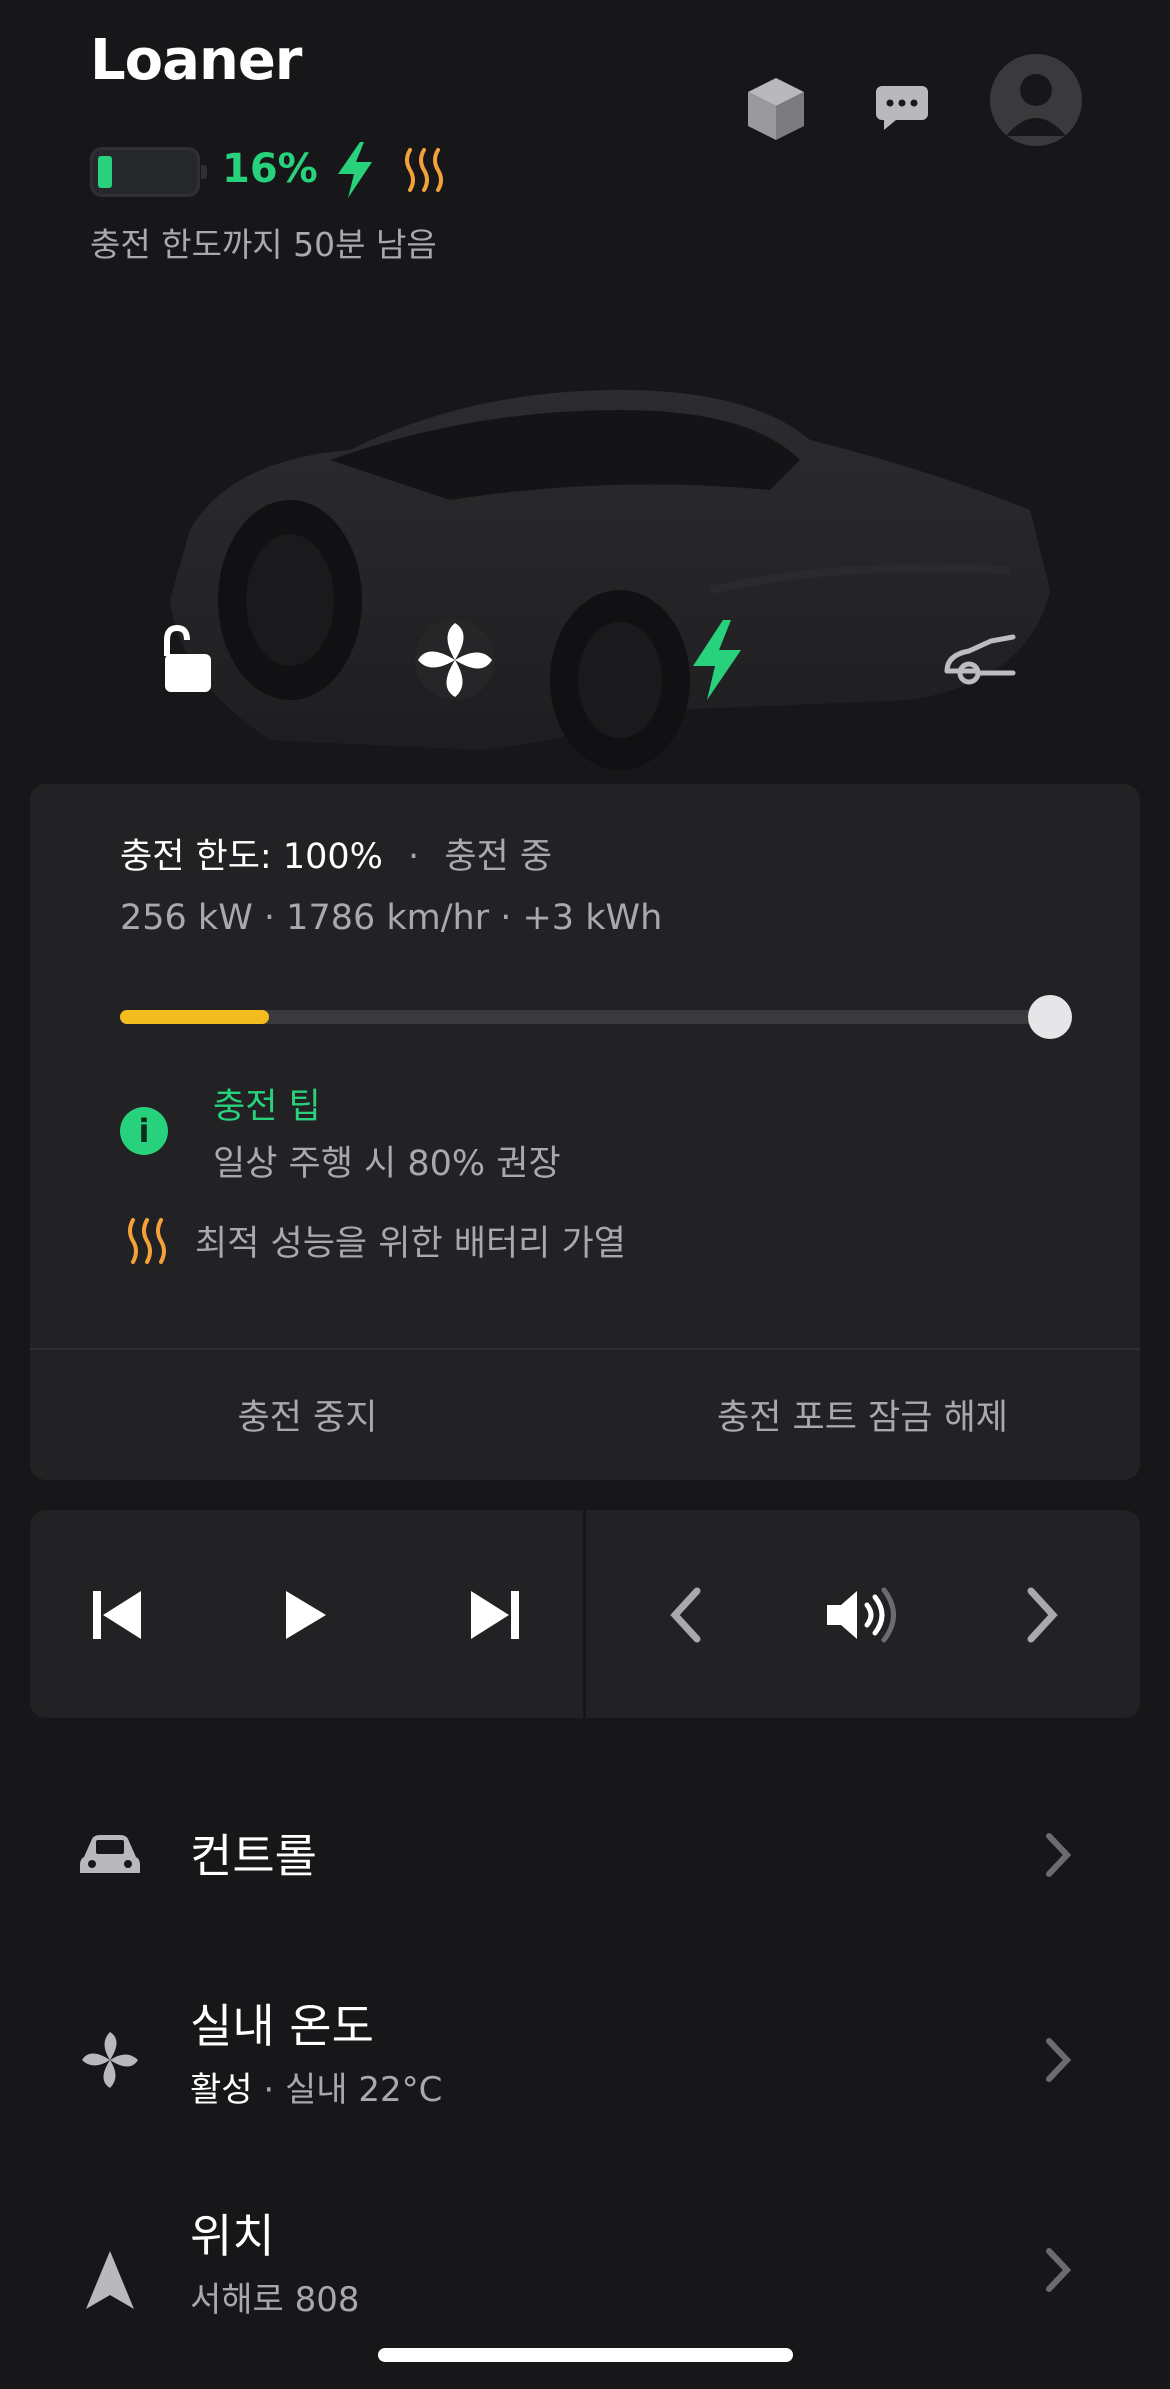 The height and width of the screenshot is (2389, 1170). What do you see at coordinates (685, 1615) in the screenshot?
I see `previous-source-icon` at bounding box center [685, 1615].